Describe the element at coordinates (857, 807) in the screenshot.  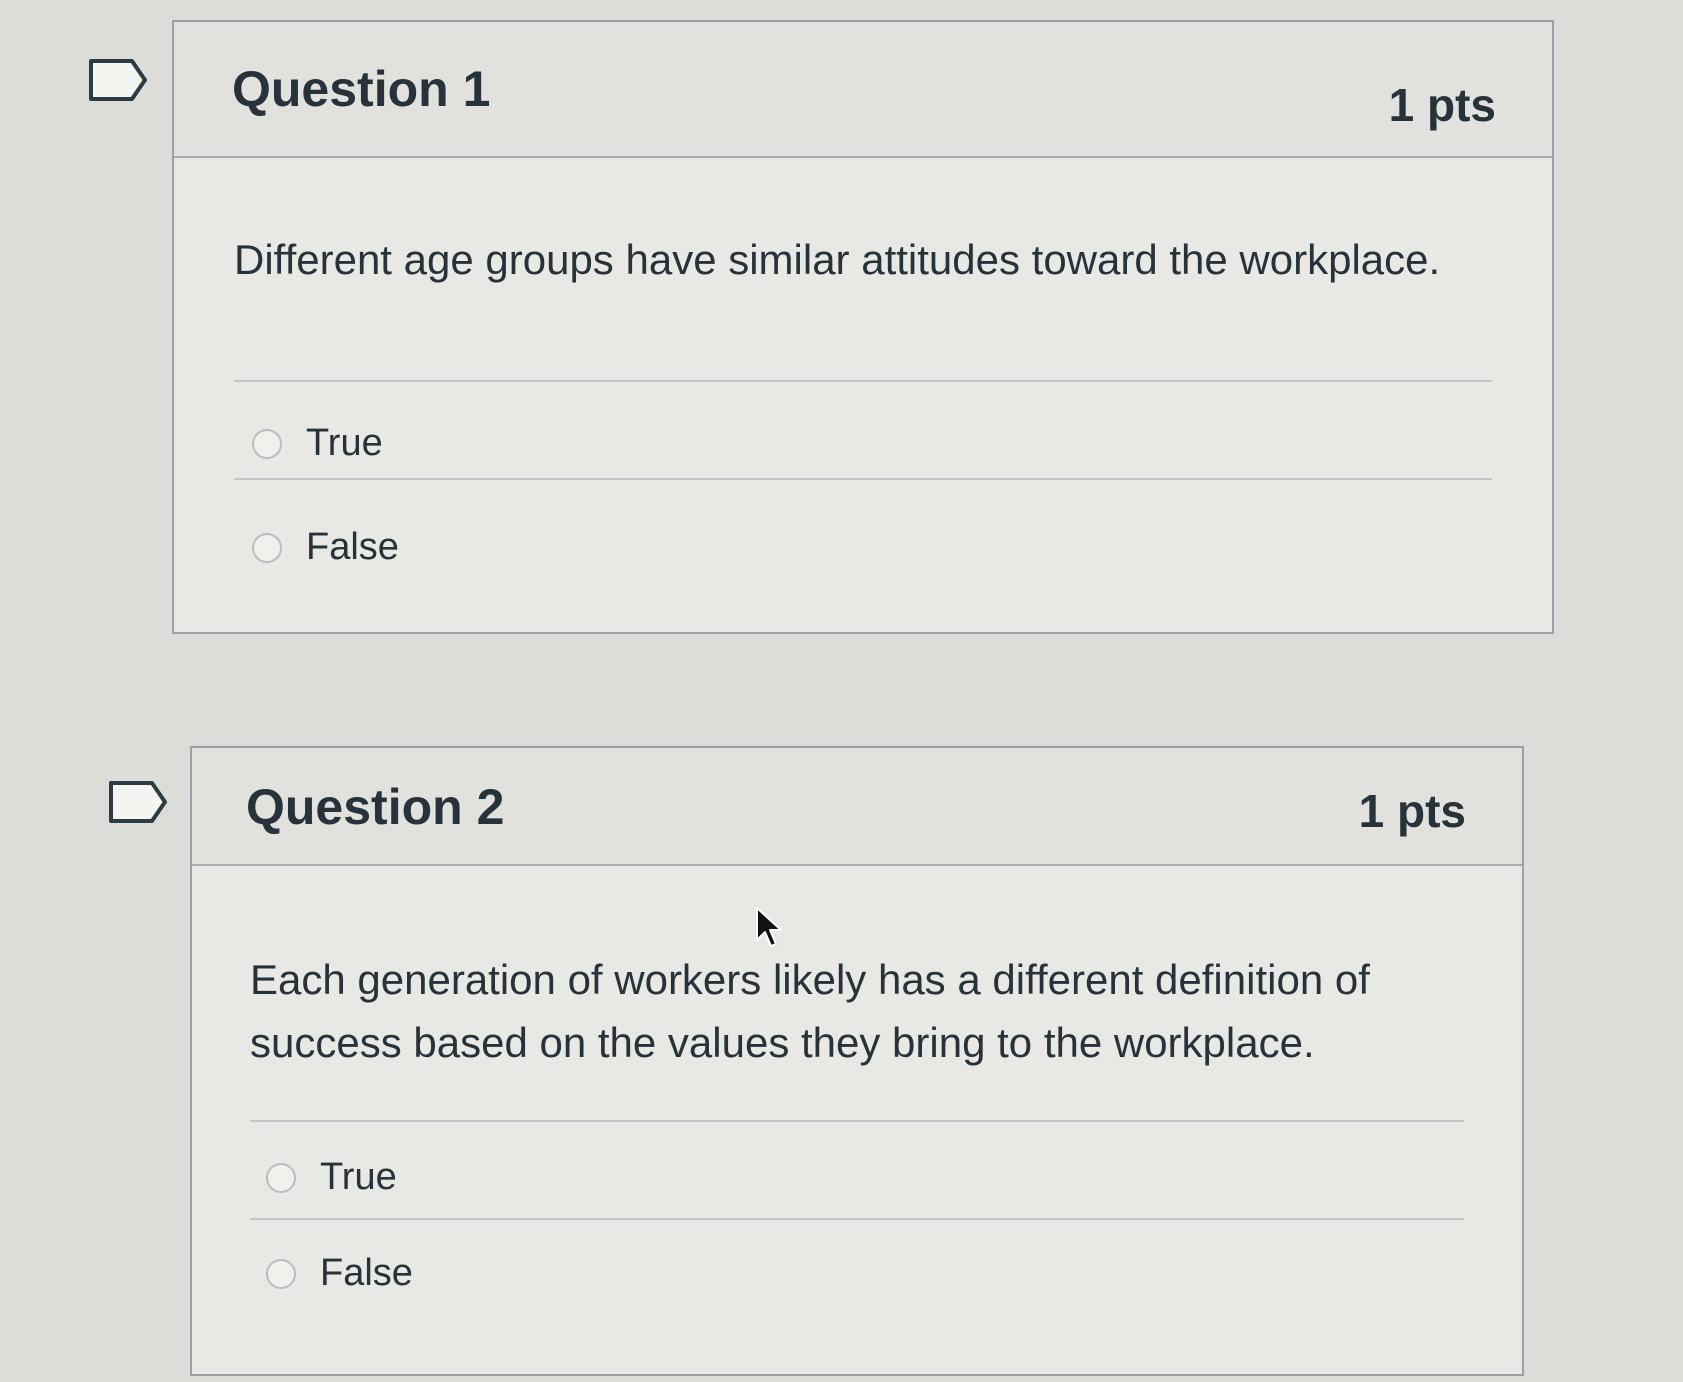
I see `question-header: Question 2 1 pts` at that location.